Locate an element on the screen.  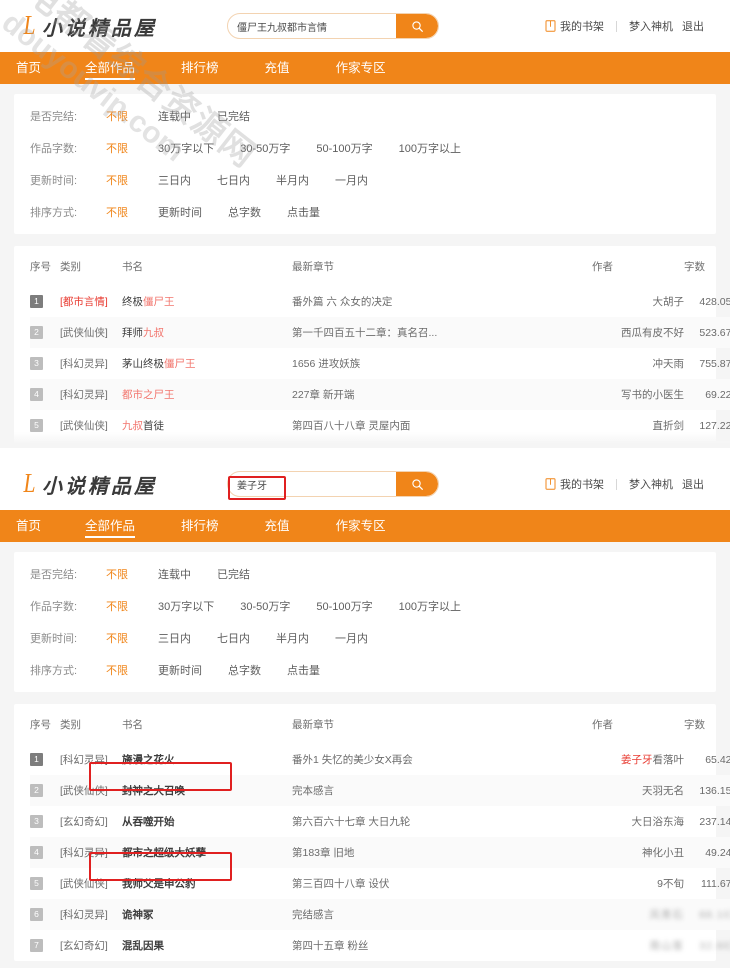
filter-option-sort-3-bottom: 点击量 is located at coordinates (303, 670).